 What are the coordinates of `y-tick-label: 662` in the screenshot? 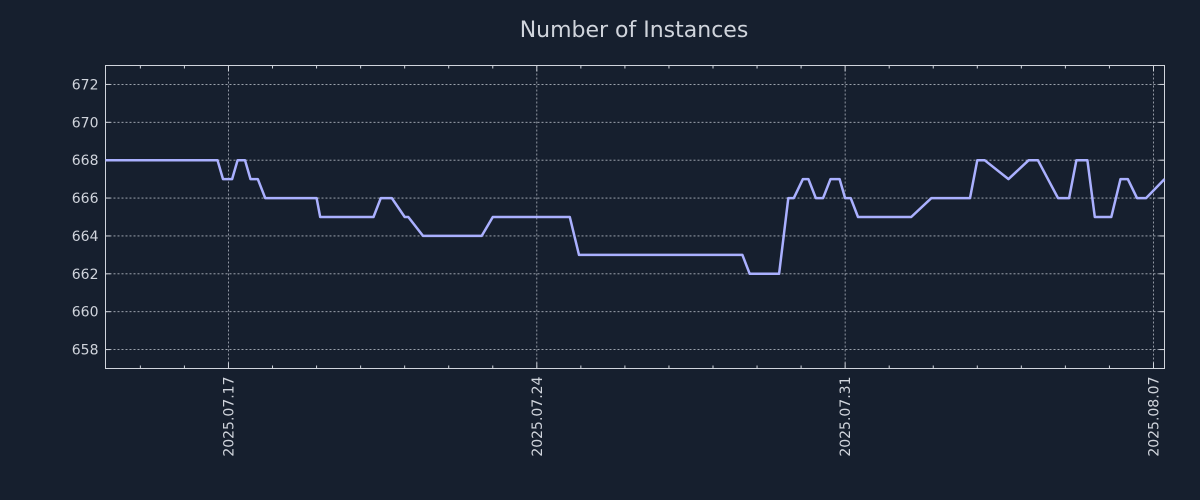 It's located at (85, 275).